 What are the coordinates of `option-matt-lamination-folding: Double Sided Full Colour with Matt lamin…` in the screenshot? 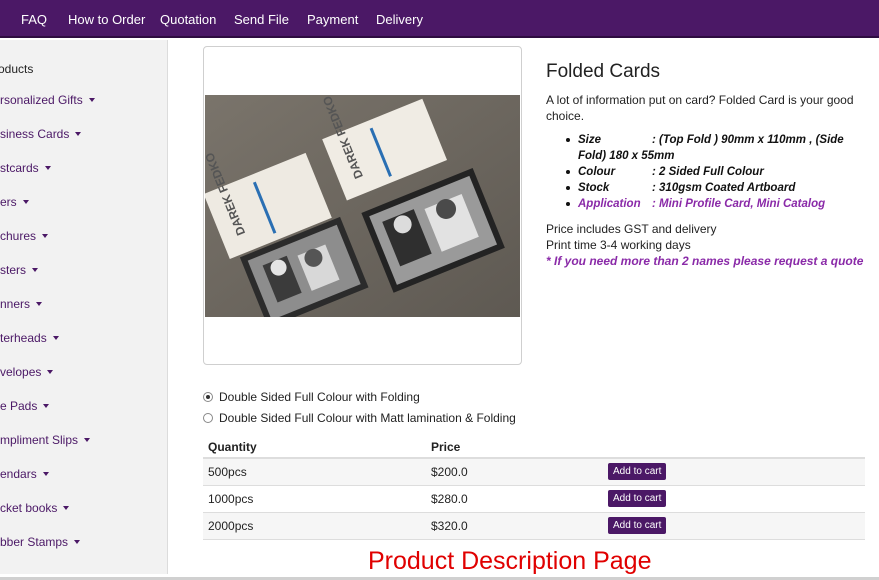 It's located at (359, 418).